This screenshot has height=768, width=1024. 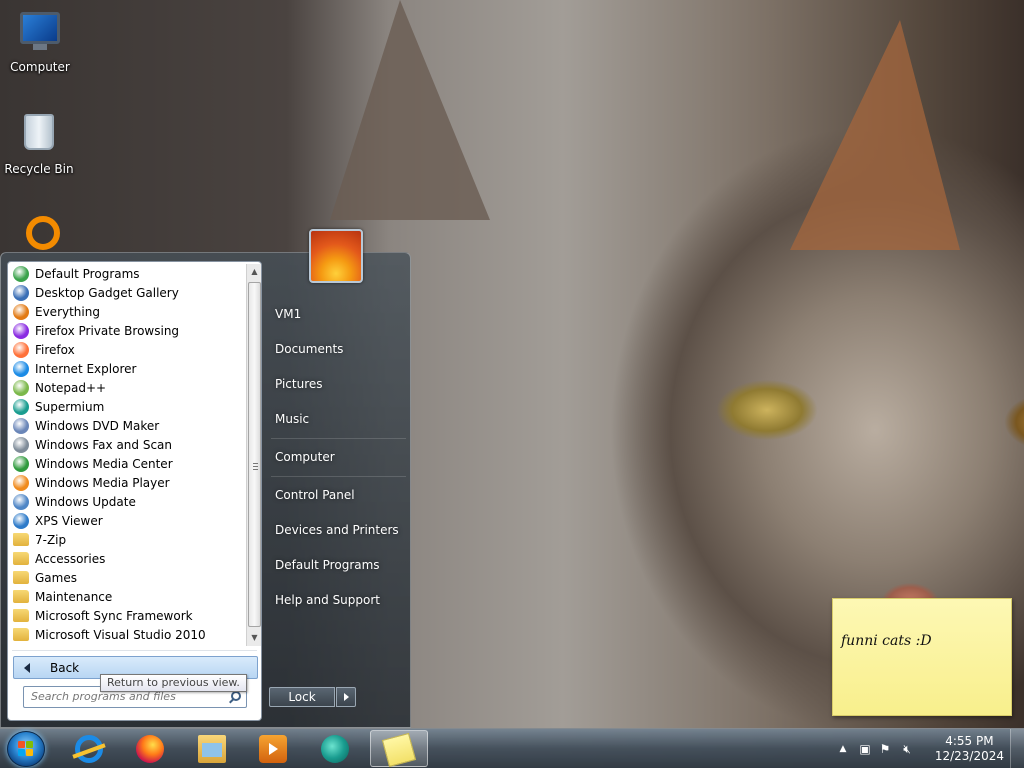 I want to click on program-list-item: Default Programs, so click(x=127, y=273).